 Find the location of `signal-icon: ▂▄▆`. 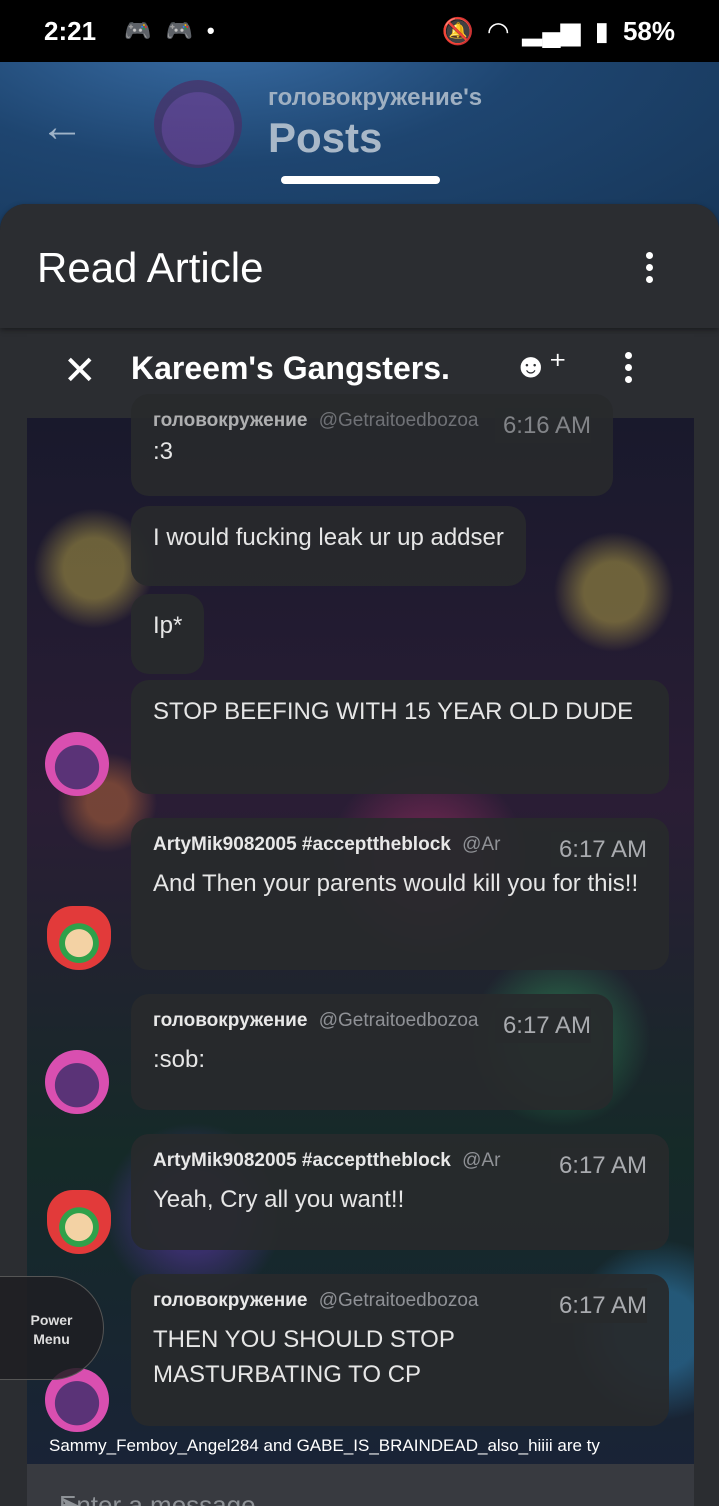

signal-icon: ▂▄▆ is located at coordinates (551, 30).